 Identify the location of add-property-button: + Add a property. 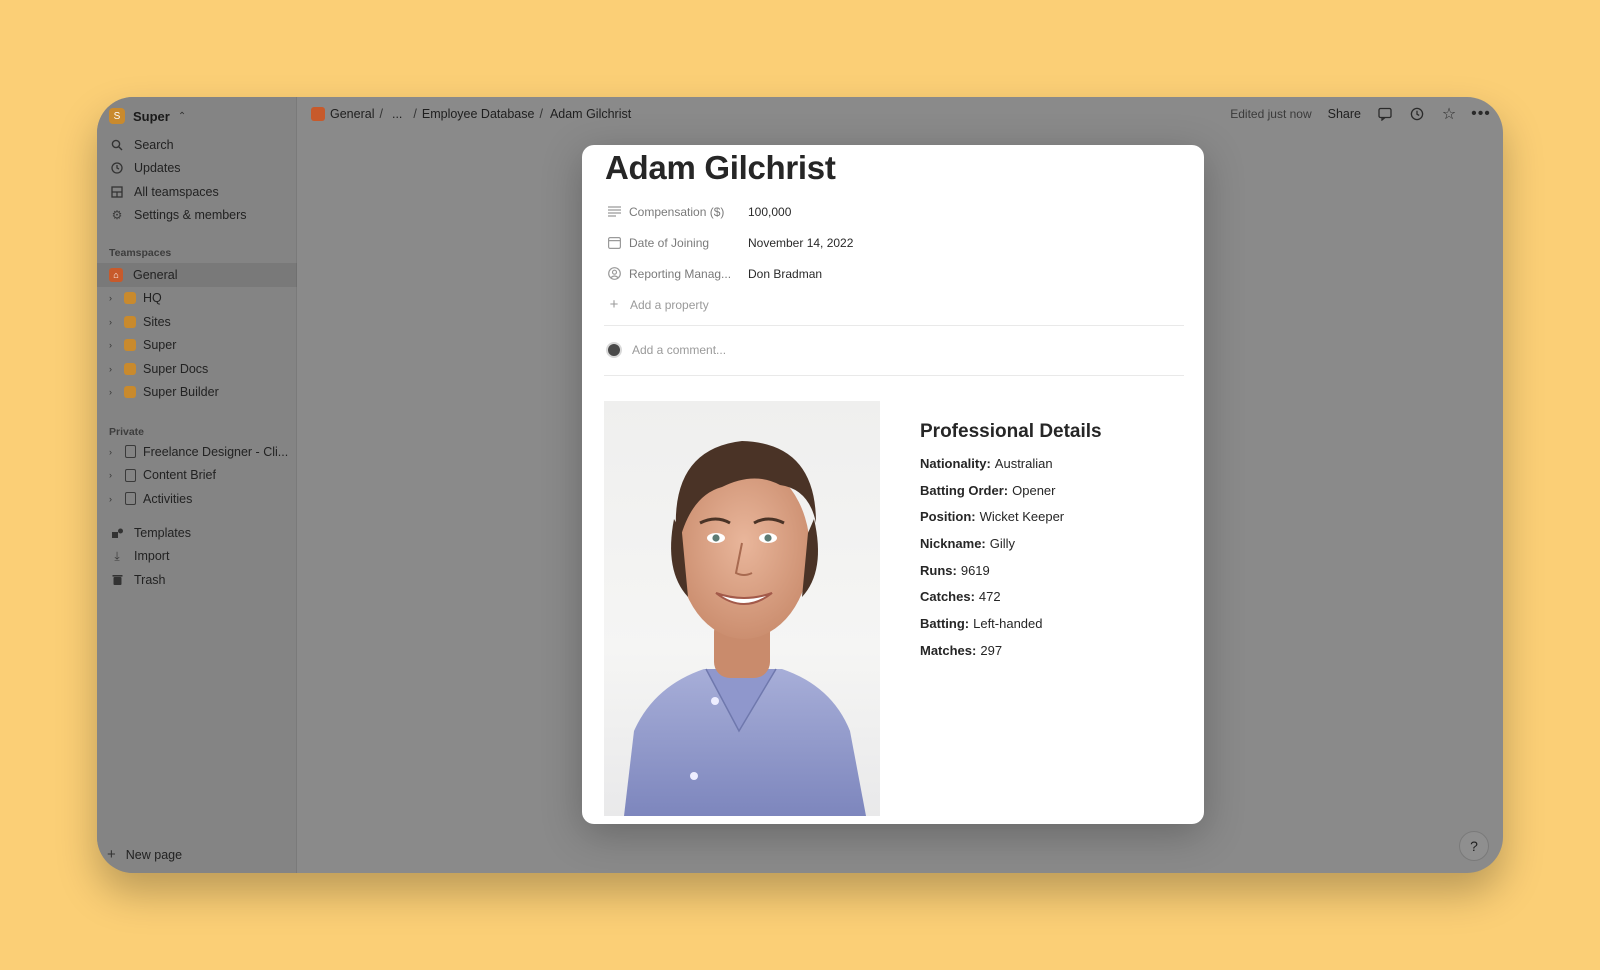
(896, 304).